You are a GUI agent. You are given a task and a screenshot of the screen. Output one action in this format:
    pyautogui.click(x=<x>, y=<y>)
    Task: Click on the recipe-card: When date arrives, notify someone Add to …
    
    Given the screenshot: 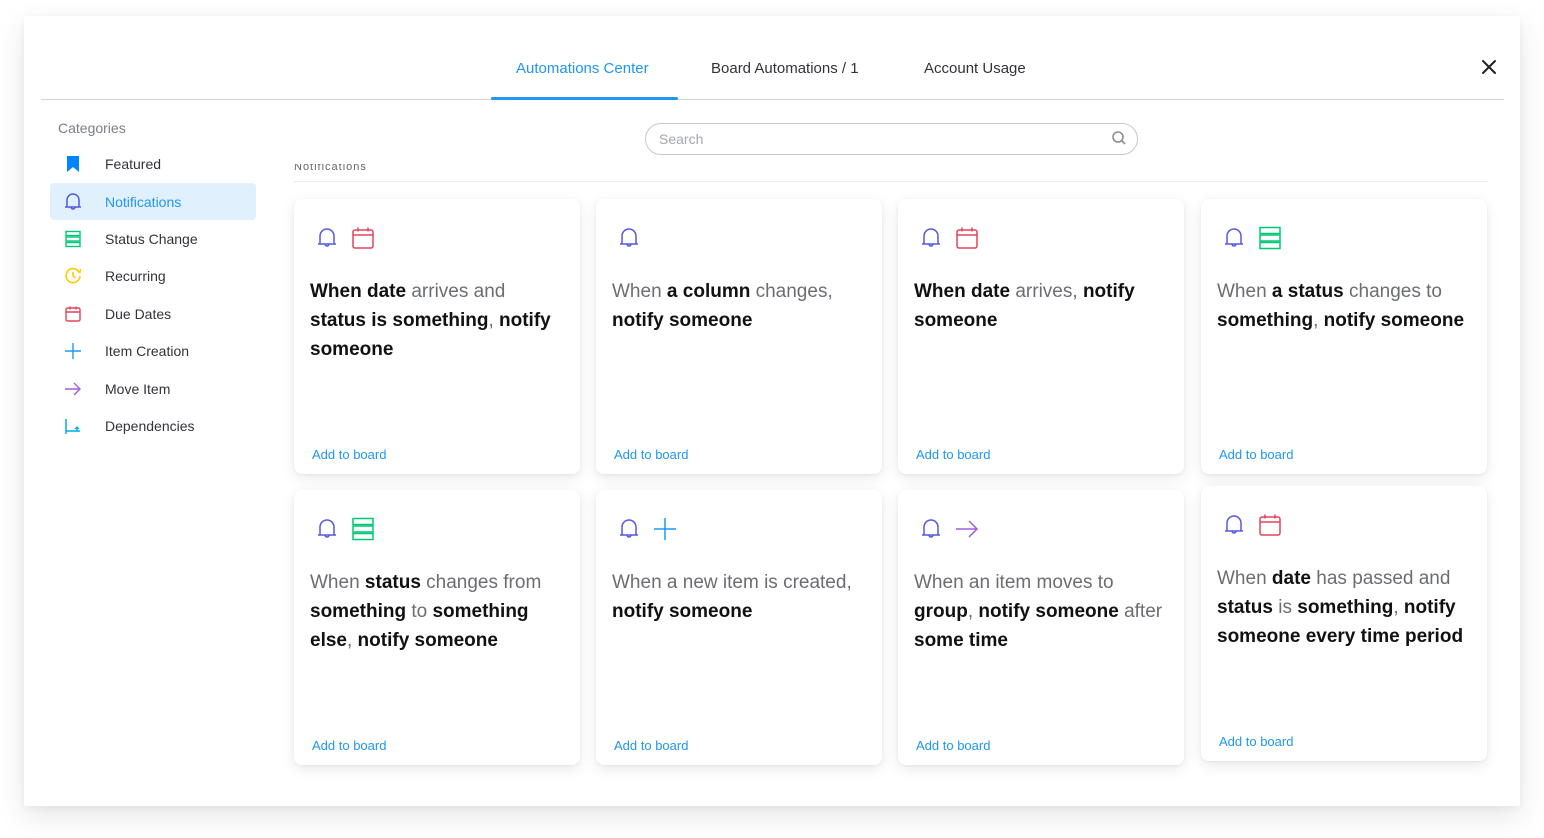 What is the action you would take?
    pyautogui.click(x=1041, y=336)
    